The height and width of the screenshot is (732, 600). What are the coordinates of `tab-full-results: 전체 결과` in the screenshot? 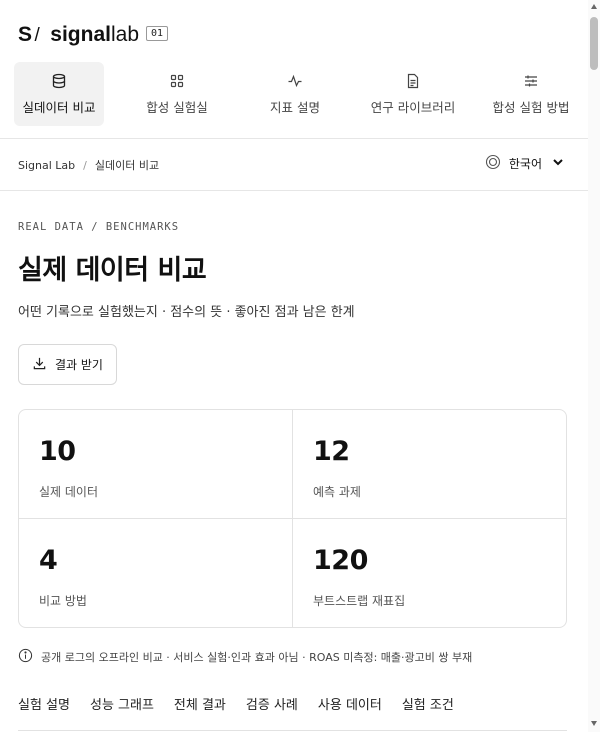 It's located at (200, 703).